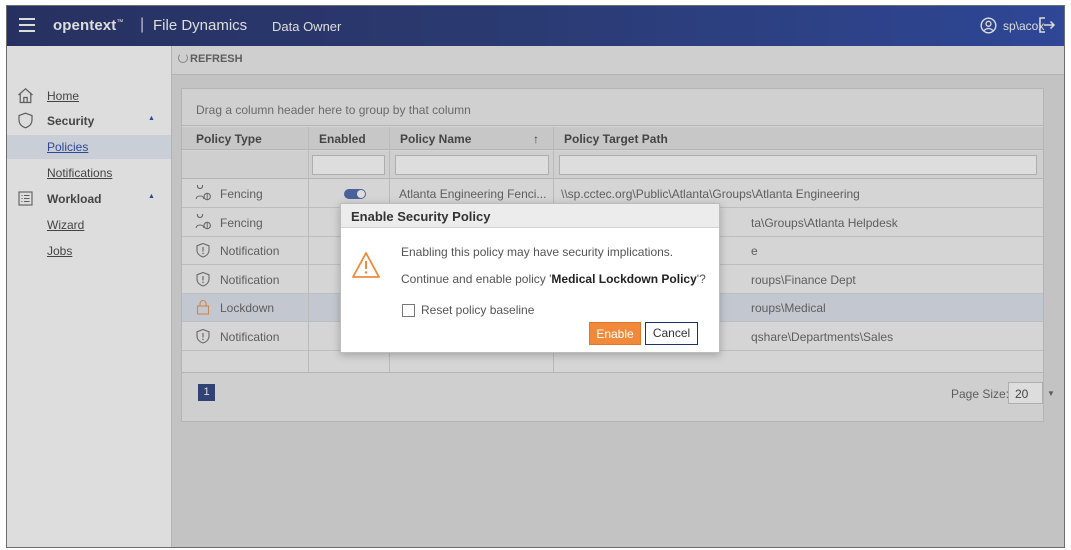 Image resolution: width=1071 pixels, height=550 pixels. I want to click on reset-baseline-checkbox, so click(408, 310).